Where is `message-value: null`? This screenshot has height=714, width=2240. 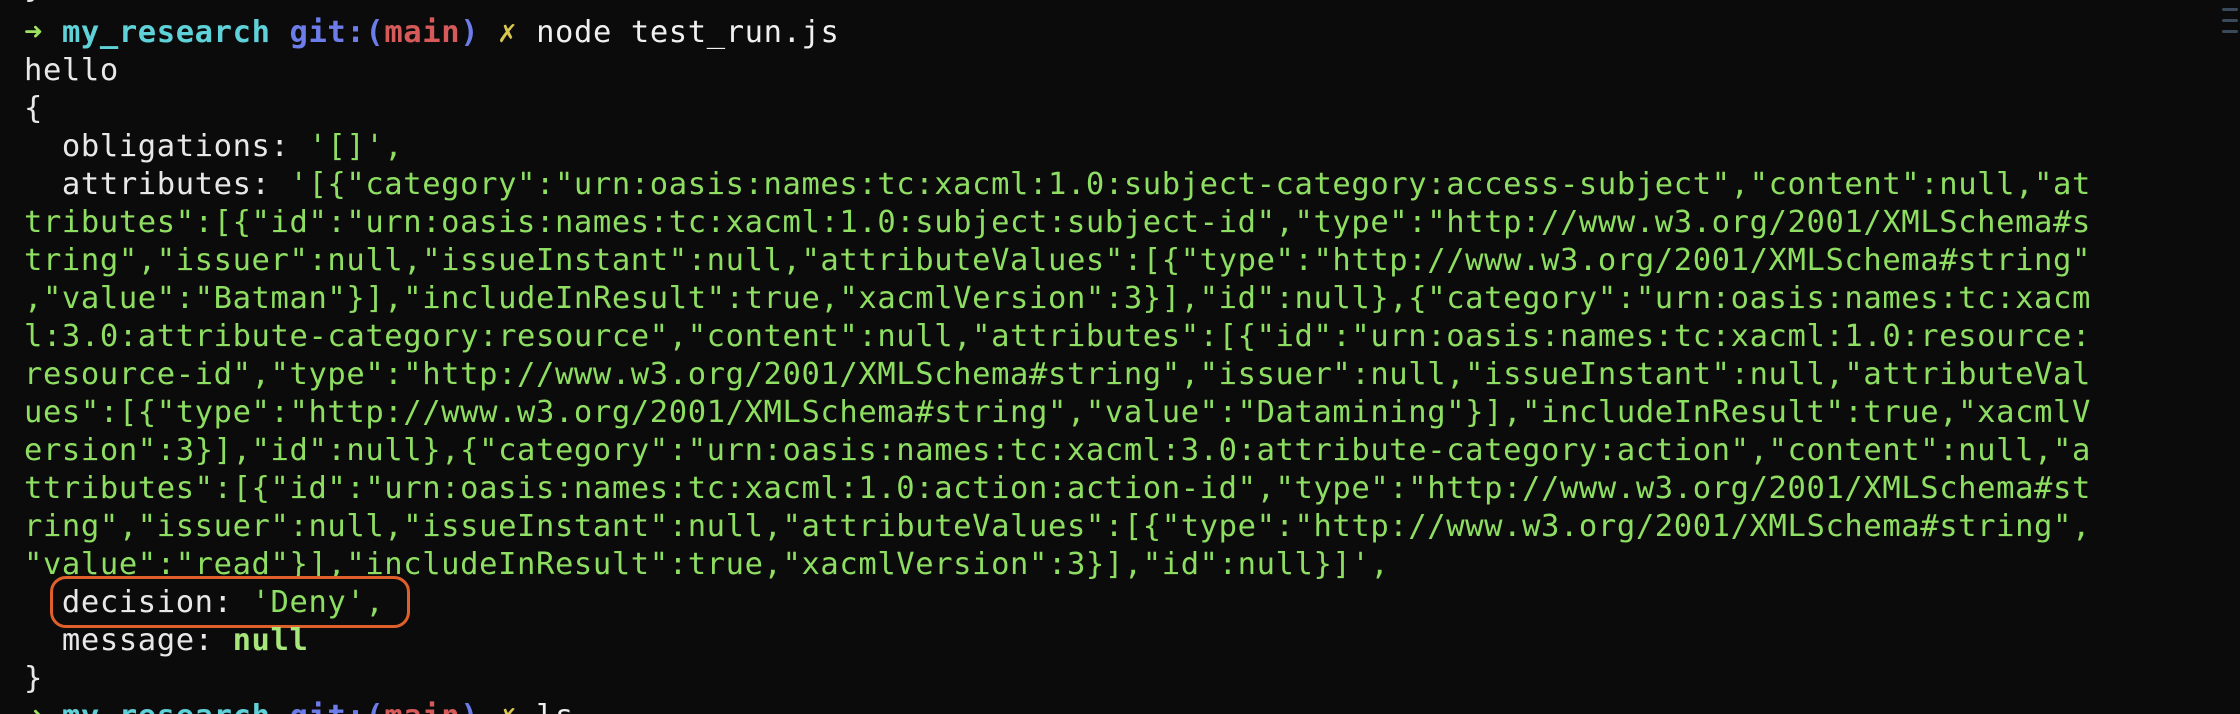
message-value: null is located at coordinates (270, 640).